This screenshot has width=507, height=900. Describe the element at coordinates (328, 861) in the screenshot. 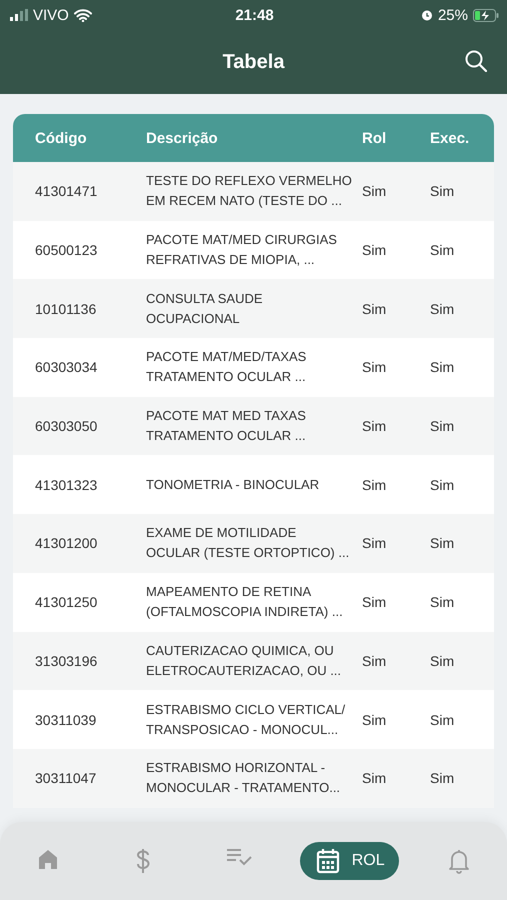

I see `calendar-icon` at that location.